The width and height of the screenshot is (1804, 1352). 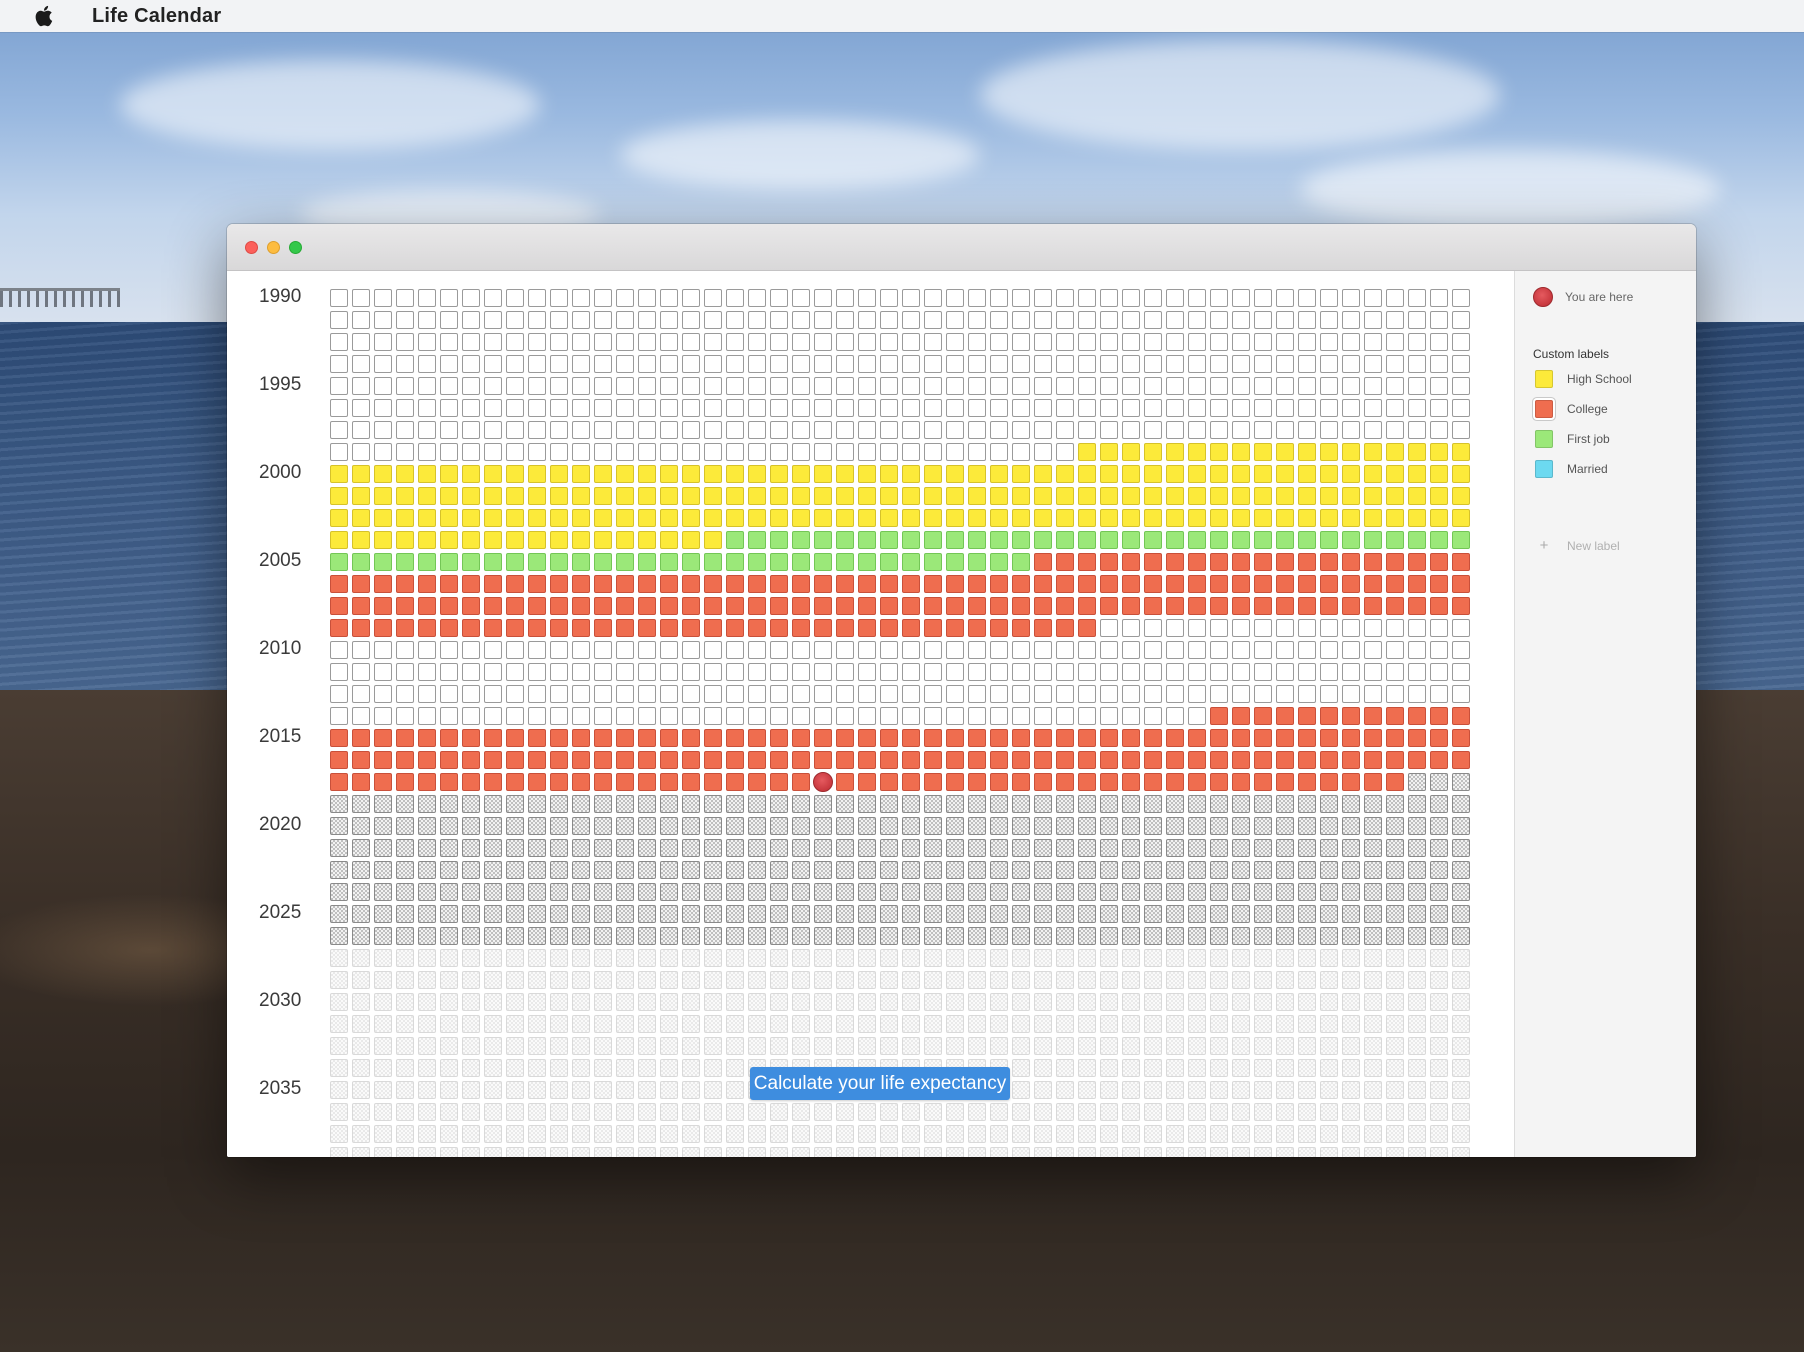 What do you see at coordinates (1571, 409) in the screenshot?
I see `custom-label-item: College` at bounding box center [1571, 409].